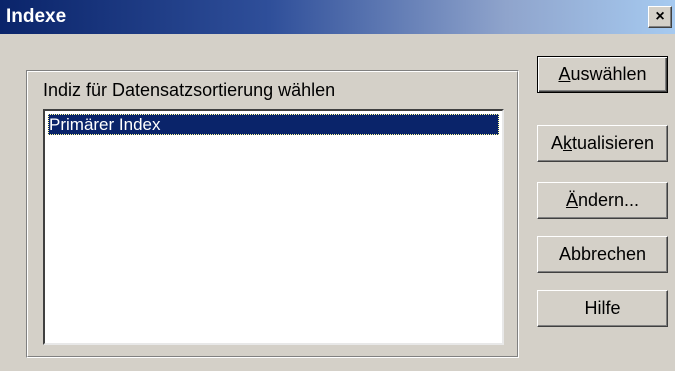  What do you see at coordinates (602, 308) in the screenshot?
I see `hilfe-button: Hilfe` at bounding box center [602, 308].